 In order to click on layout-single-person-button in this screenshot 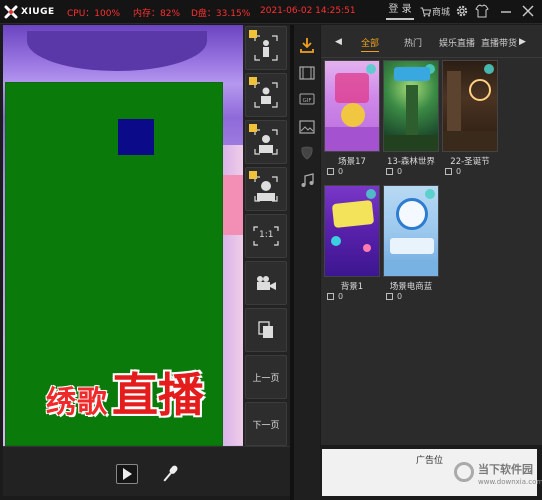, I will do `click(266, 48)`.